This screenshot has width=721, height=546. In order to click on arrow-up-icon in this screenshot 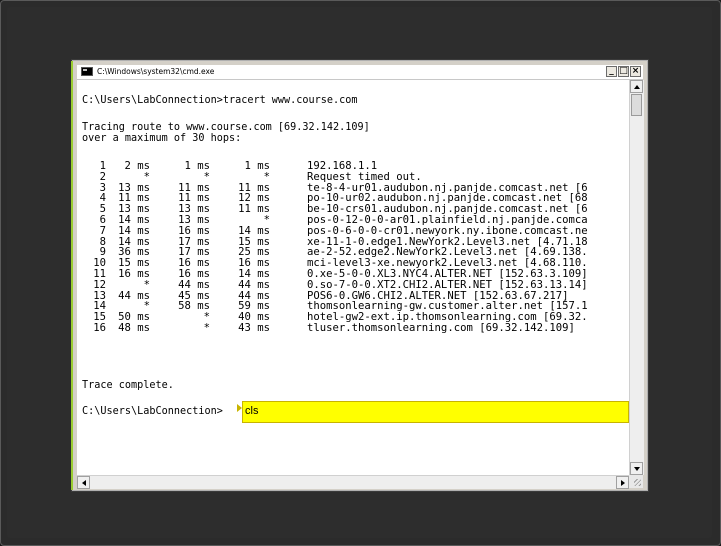, I will do `click(637, 87)`.